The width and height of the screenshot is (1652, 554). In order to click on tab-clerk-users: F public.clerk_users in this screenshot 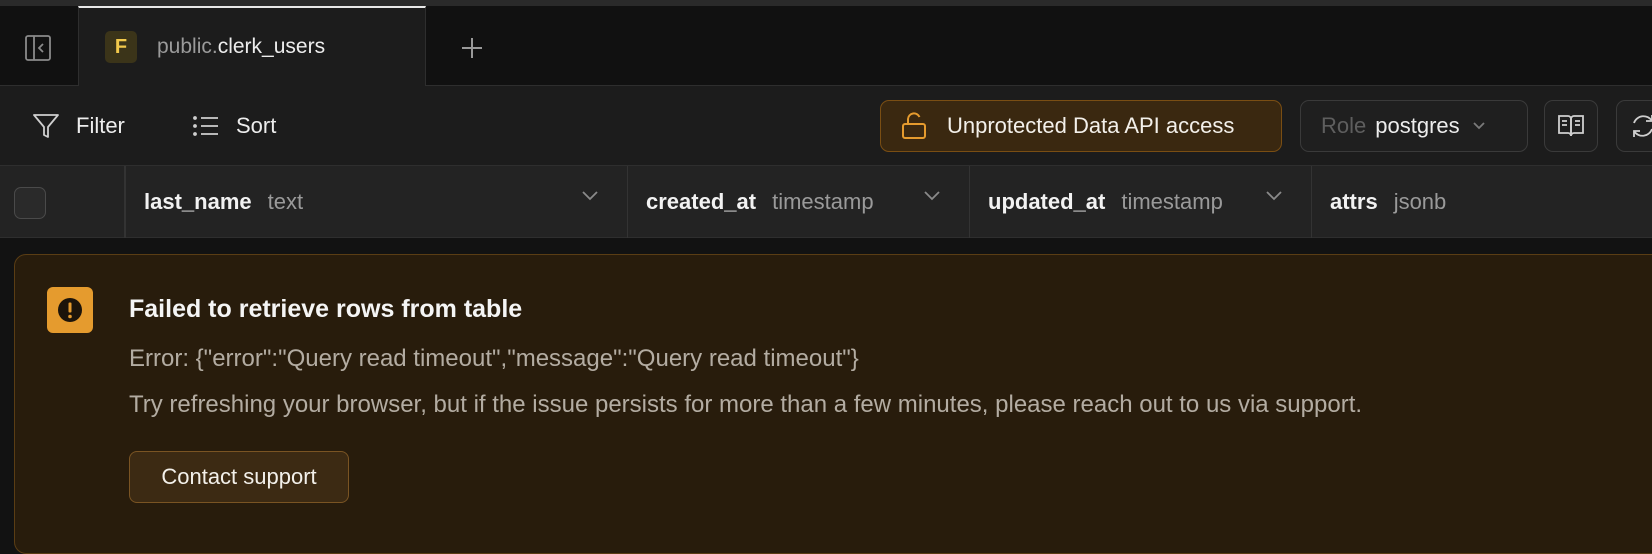, I will do `click(252, 46)`.